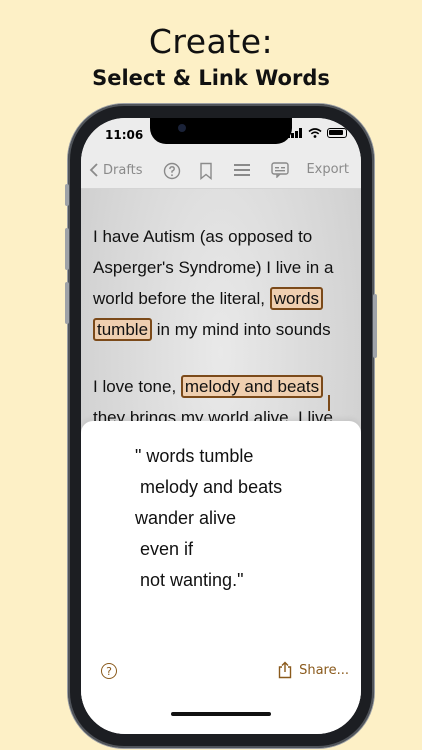 This screenshot has height=750, width=422. I want to click on bookmark-icon, so click(206, 171).